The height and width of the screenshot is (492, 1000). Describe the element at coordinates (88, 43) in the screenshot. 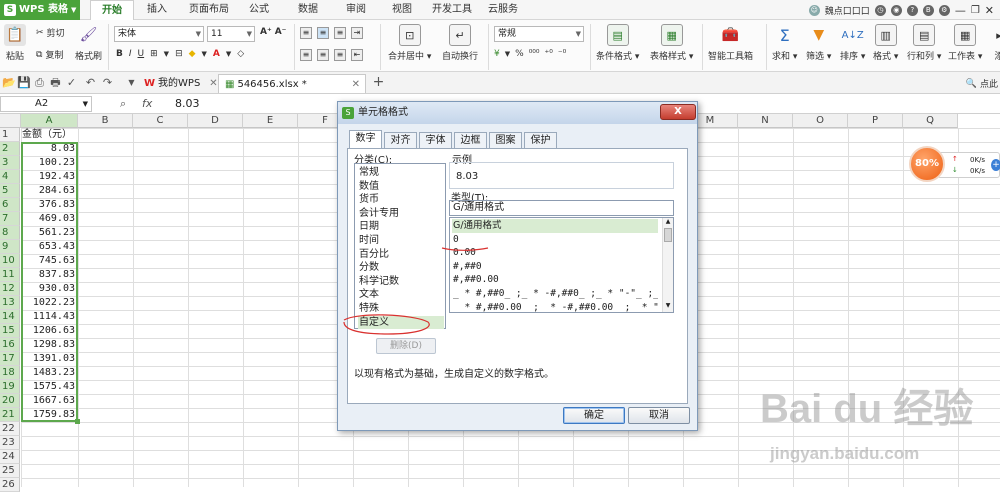

I see `format-painter-button: 🖌 格式刷` at that location.